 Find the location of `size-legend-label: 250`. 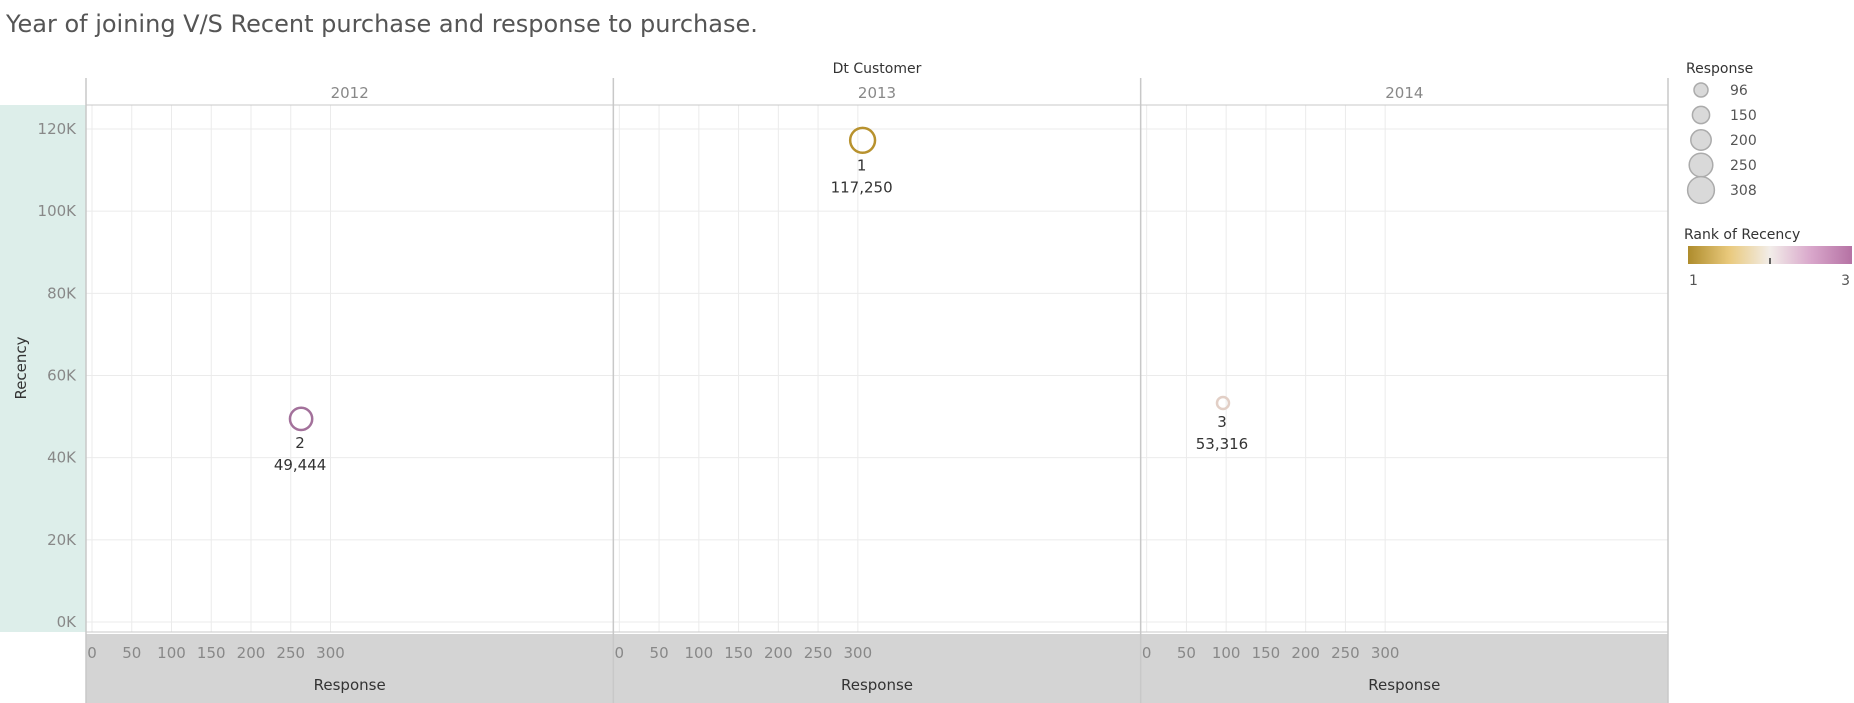

size-legend-label: 250 is located at coordinates (1743, 166).